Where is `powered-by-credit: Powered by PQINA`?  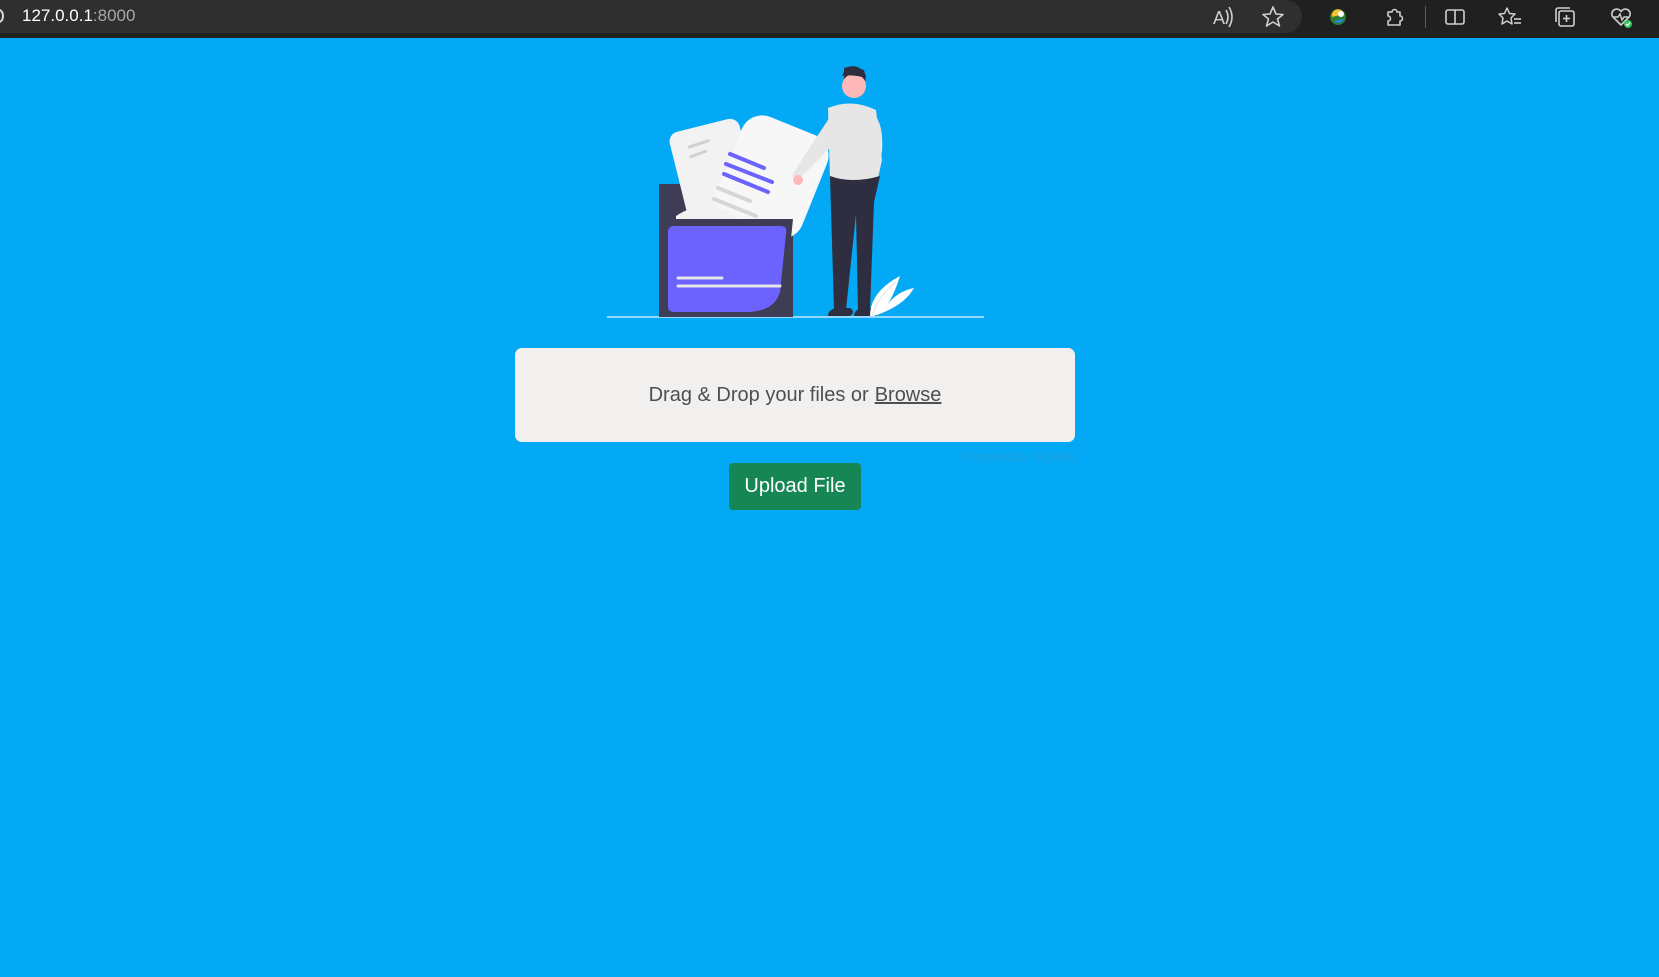 powered-by-credit: Powered by PQINA is located at coordinates (987, 456).